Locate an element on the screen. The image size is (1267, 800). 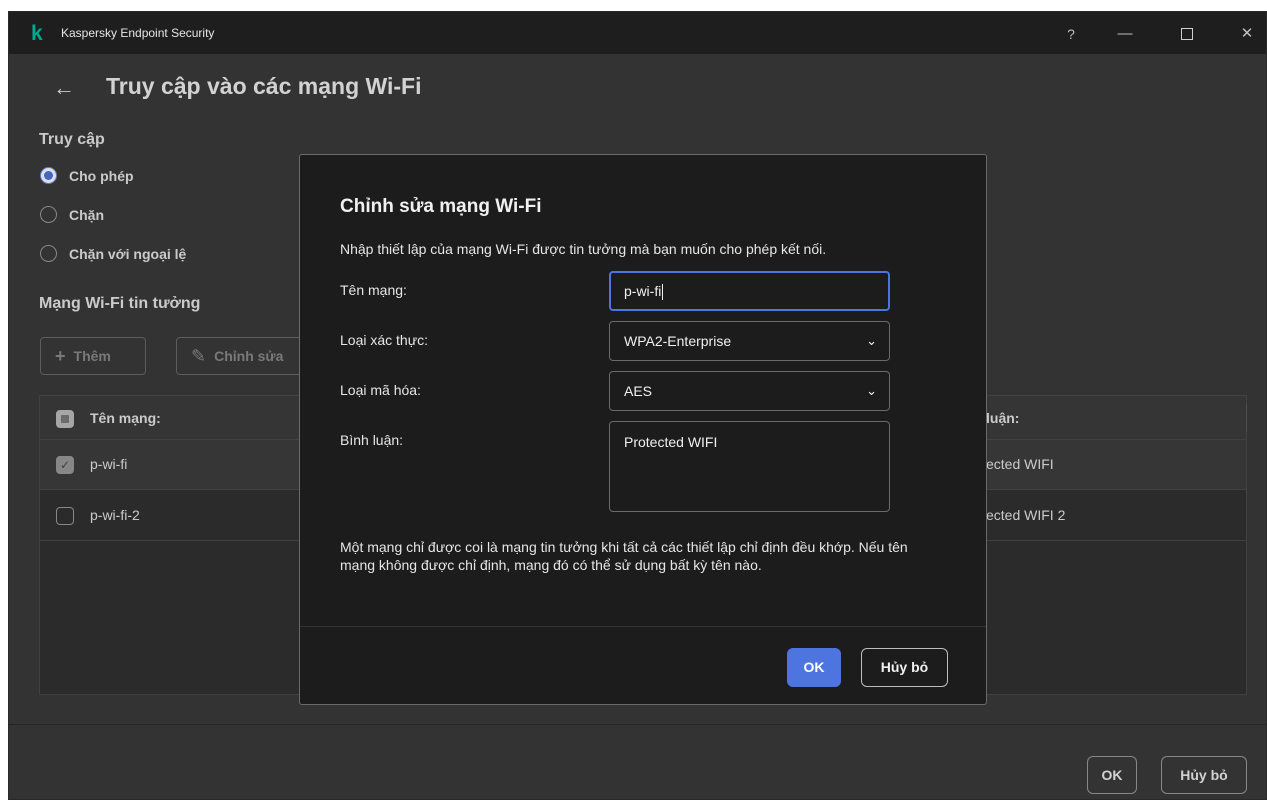
network-name-input: p-wi-fi is located at coordinates (749, 291).